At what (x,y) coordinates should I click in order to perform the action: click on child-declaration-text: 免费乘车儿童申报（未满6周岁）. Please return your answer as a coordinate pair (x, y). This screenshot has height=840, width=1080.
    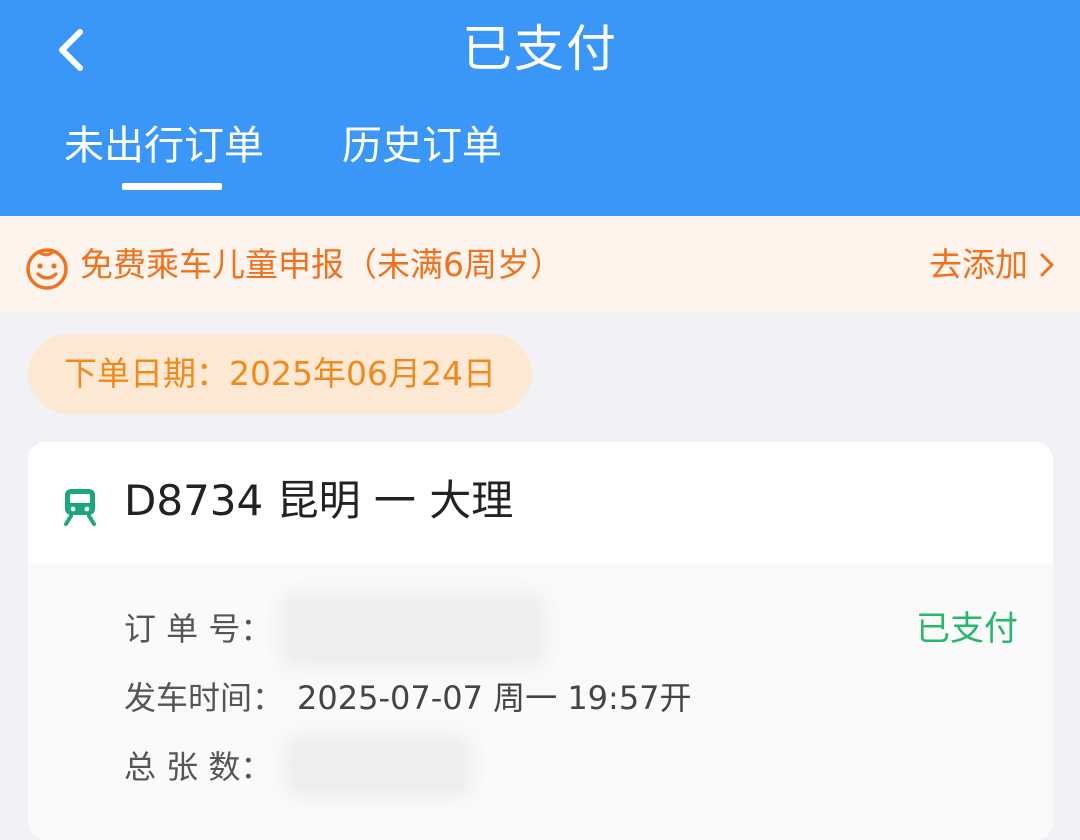
    Looking at the image, I should click on (321, 264).